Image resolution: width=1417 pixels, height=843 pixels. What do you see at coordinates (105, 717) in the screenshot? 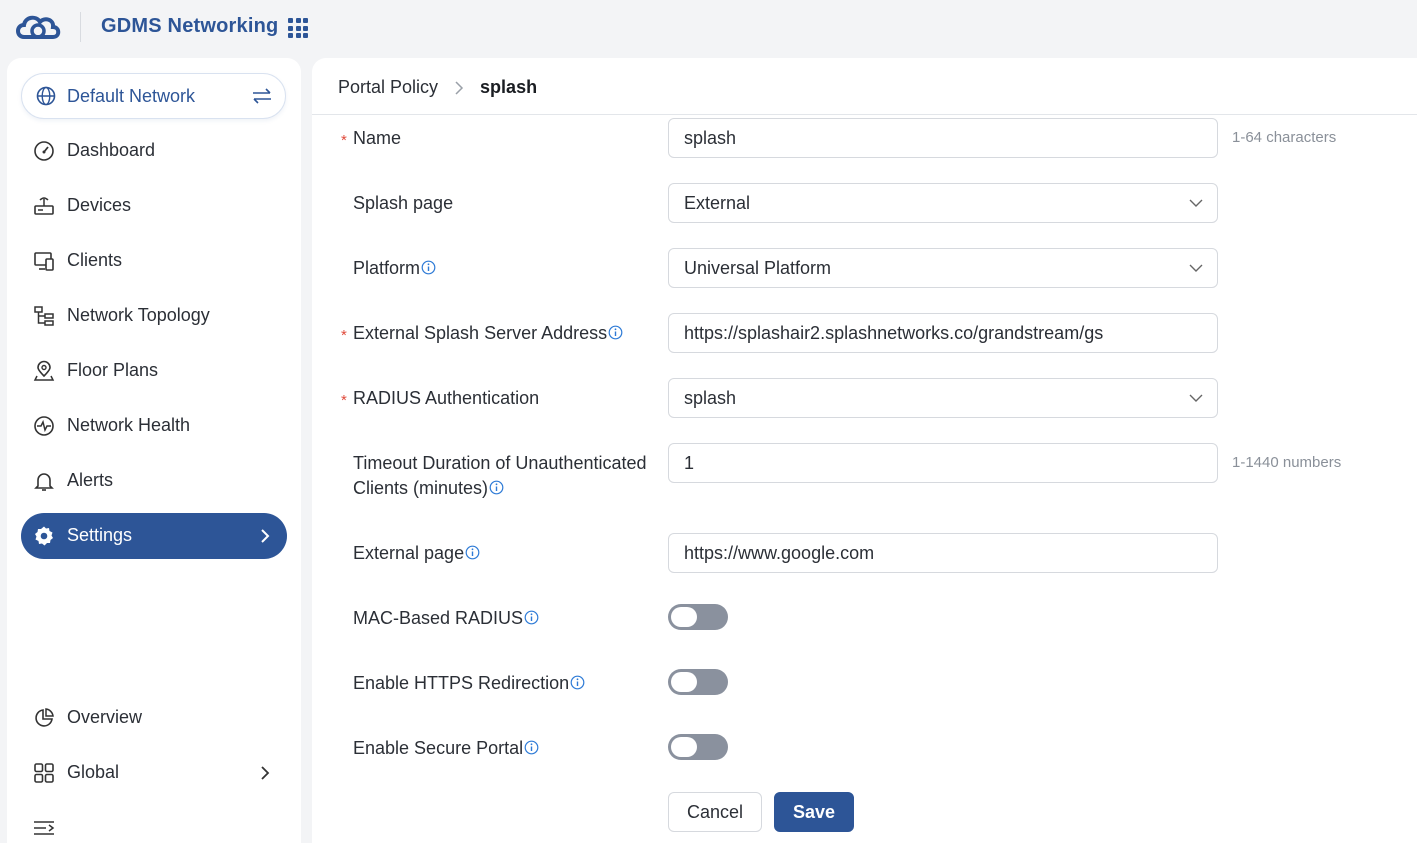
I see `sidebar-item-label: Overview` at bounding box center [105, 717].